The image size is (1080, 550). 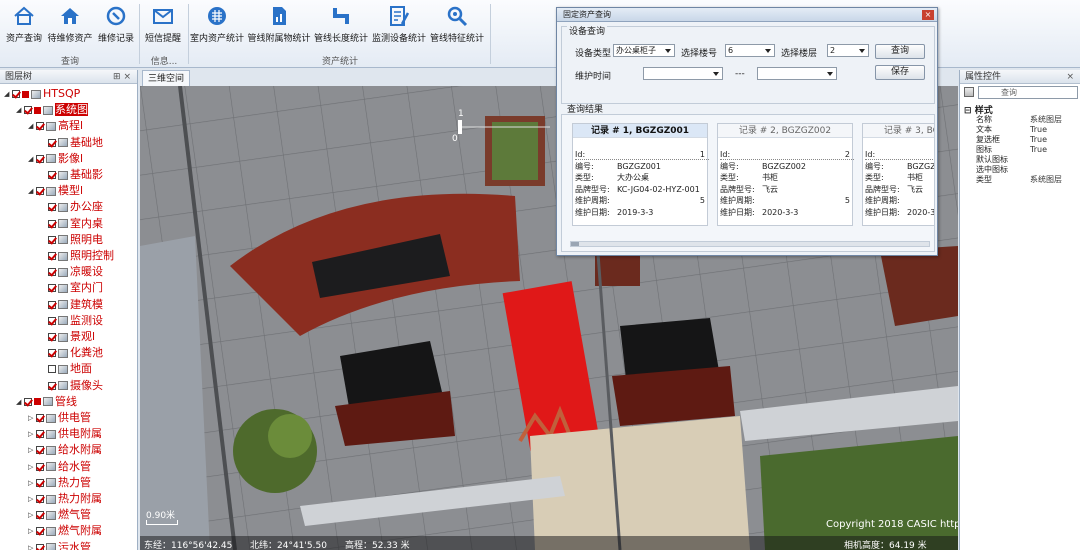 What do you see at coordinates (59, 483) in the screenshot?
I see `tree-item: ▷ 热力管` at bounding box center [59, 483].